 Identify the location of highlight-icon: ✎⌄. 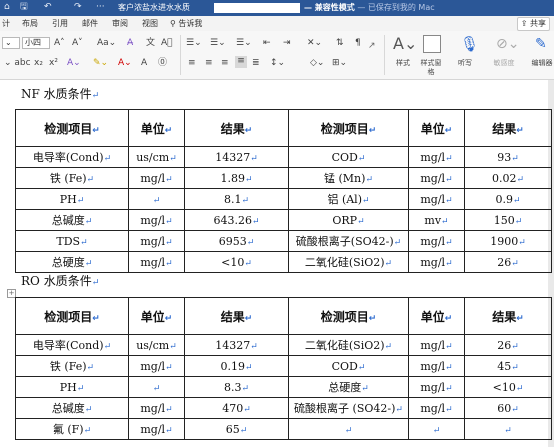
(100, 63).